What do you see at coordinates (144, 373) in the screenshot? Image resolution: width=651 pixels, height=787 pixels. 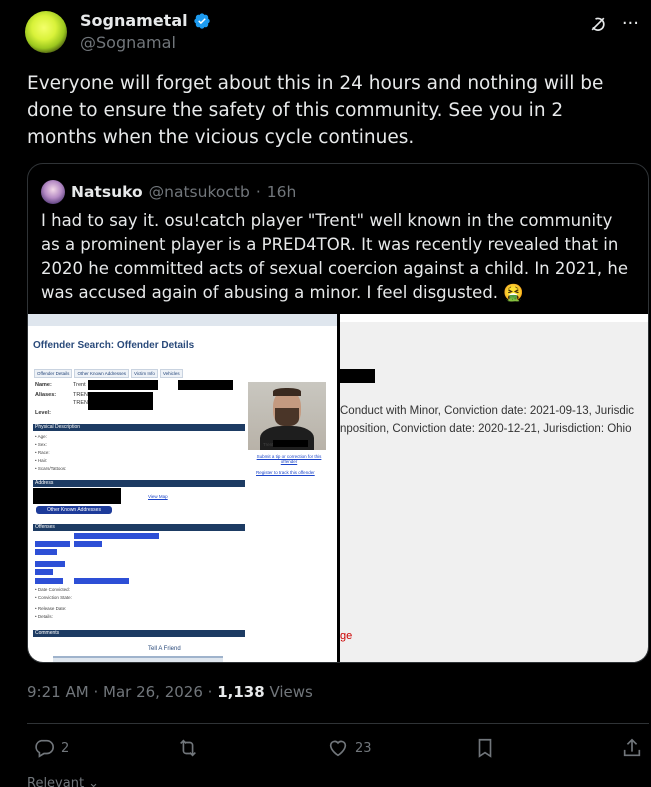 I see `tab-victim-info: Victim Info` at bounding box center [144, 373].